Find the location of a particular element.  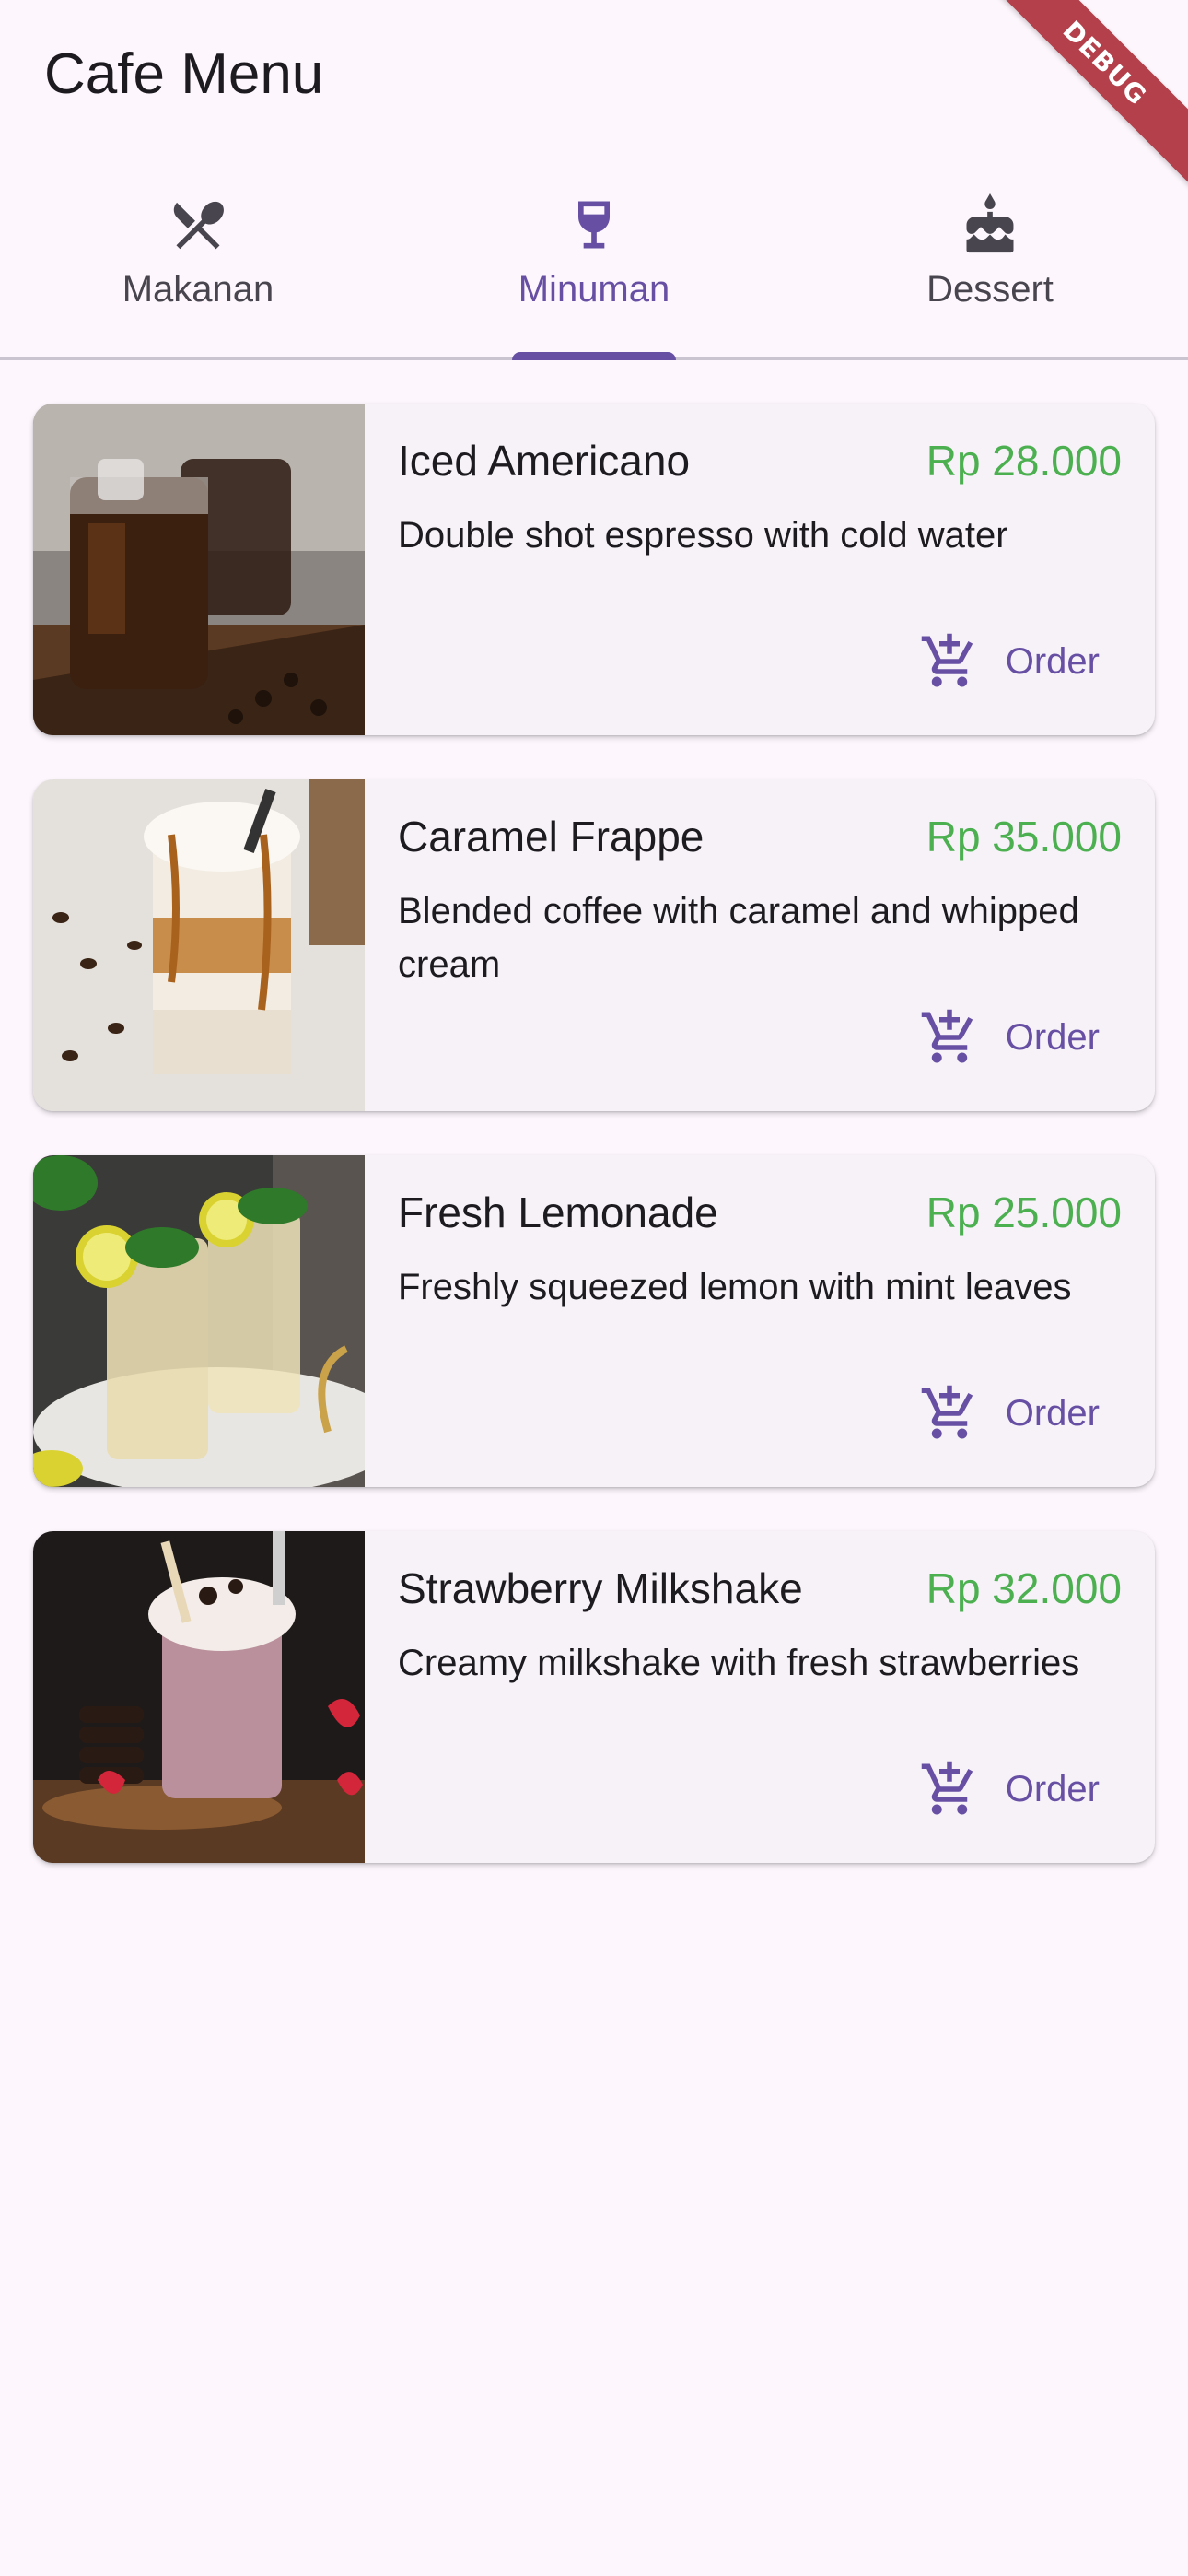

item-name: Fresh Lemonade is located at coordinates (558, 1212).